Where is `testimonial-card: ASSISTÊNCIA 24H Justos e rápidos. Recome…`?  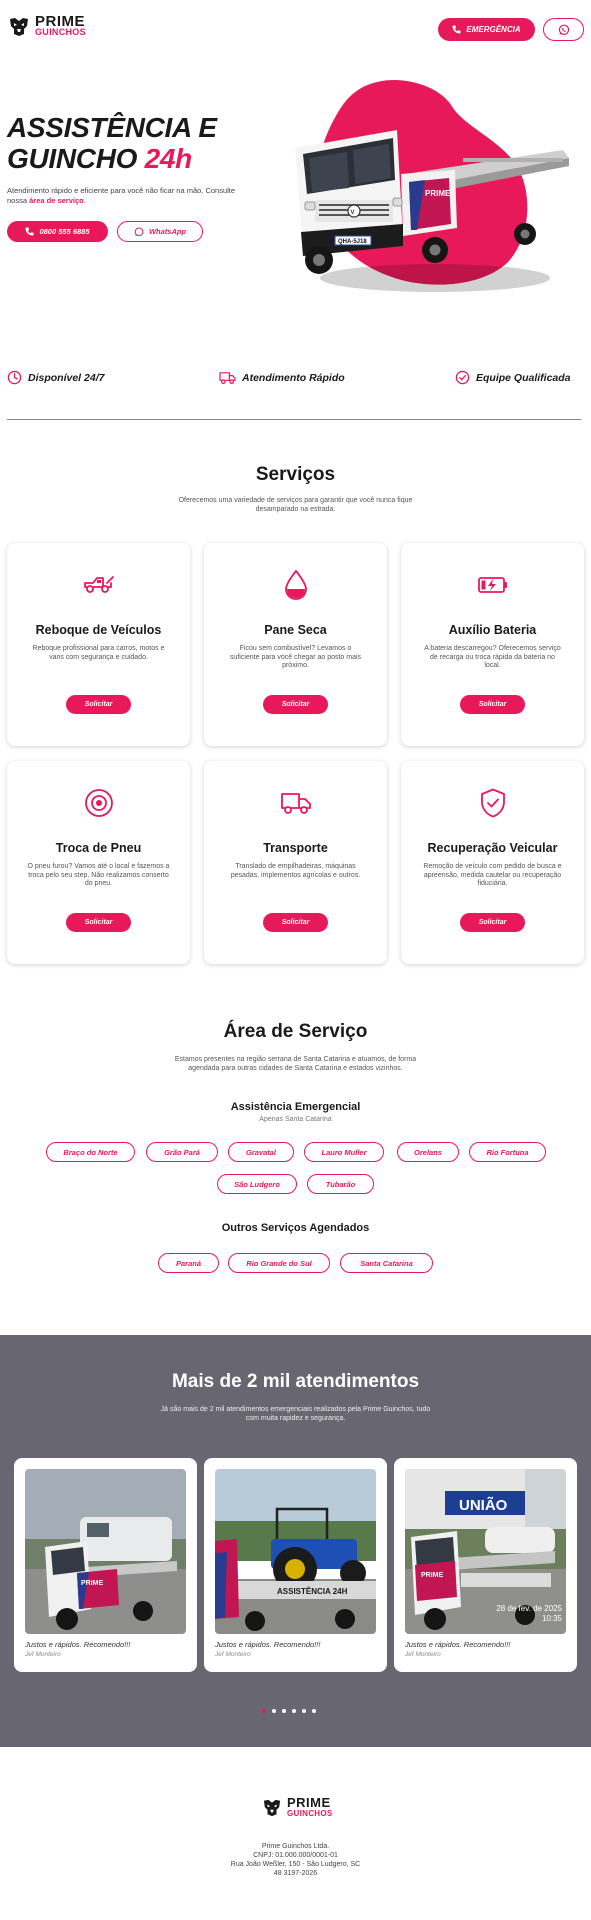 testimonial-card: ASSISTÊNCIA 24H Justos e rápidos. Recome… is located at coordinates (295, 1565).